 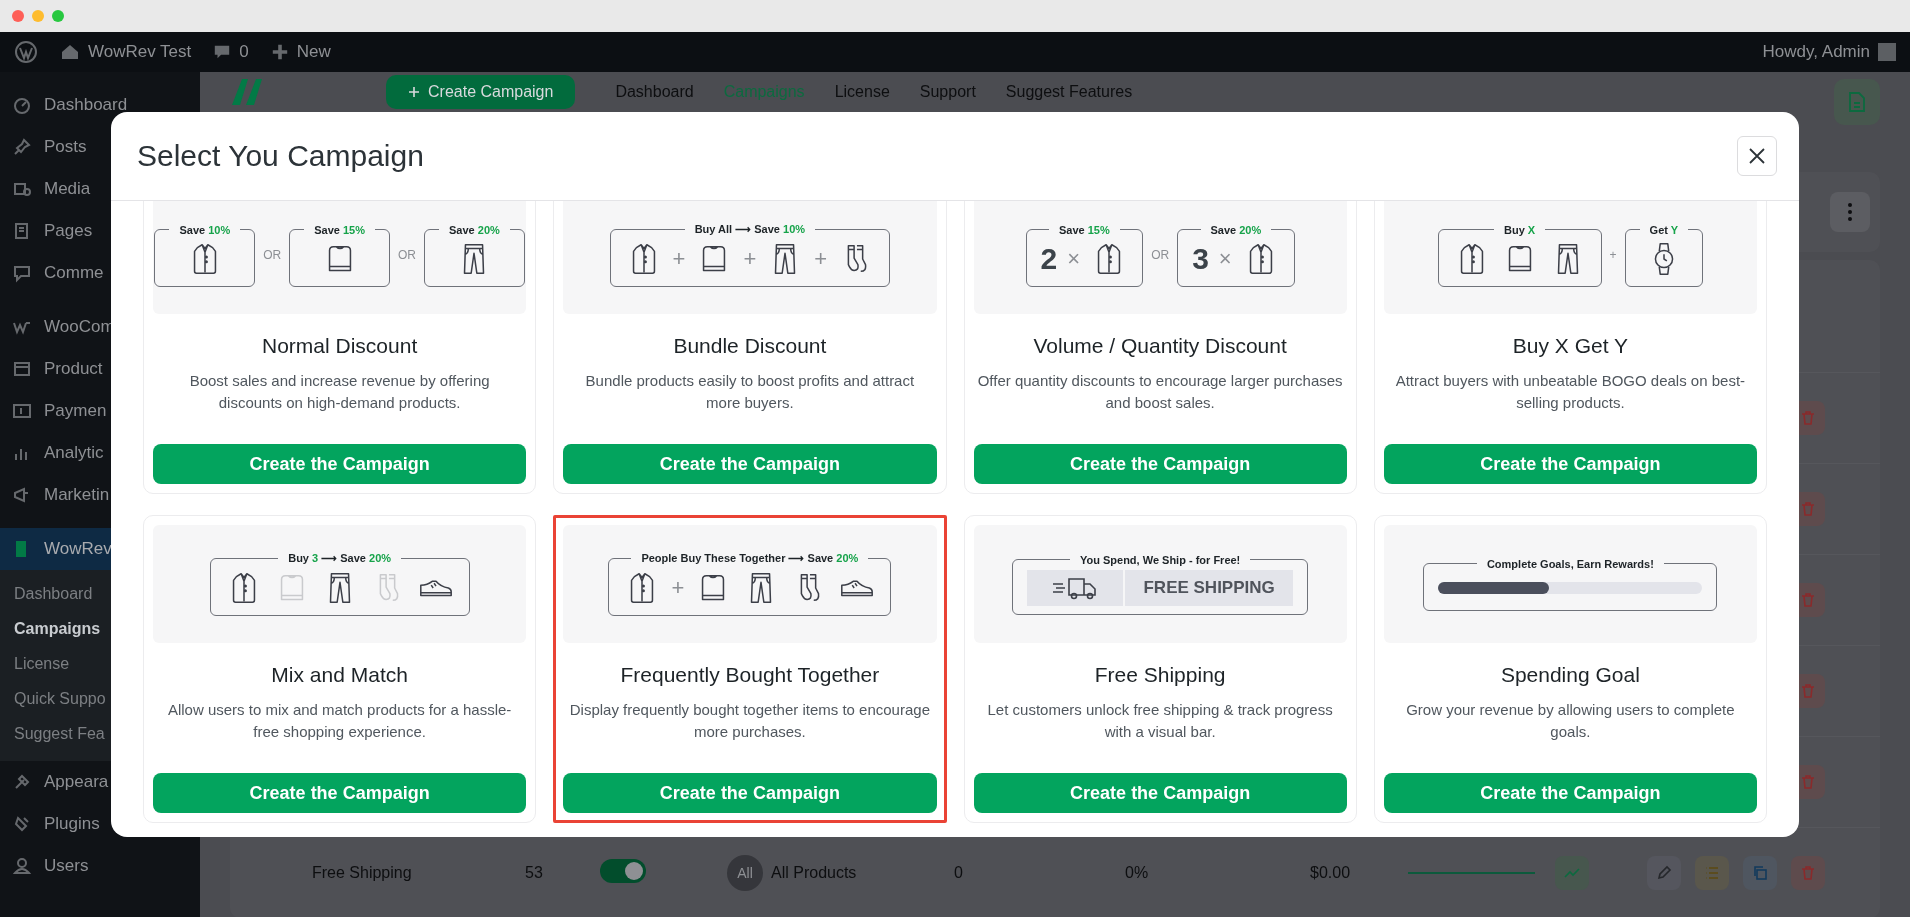 I want to click on zoom-window-dot, so click(x=58, y=16).